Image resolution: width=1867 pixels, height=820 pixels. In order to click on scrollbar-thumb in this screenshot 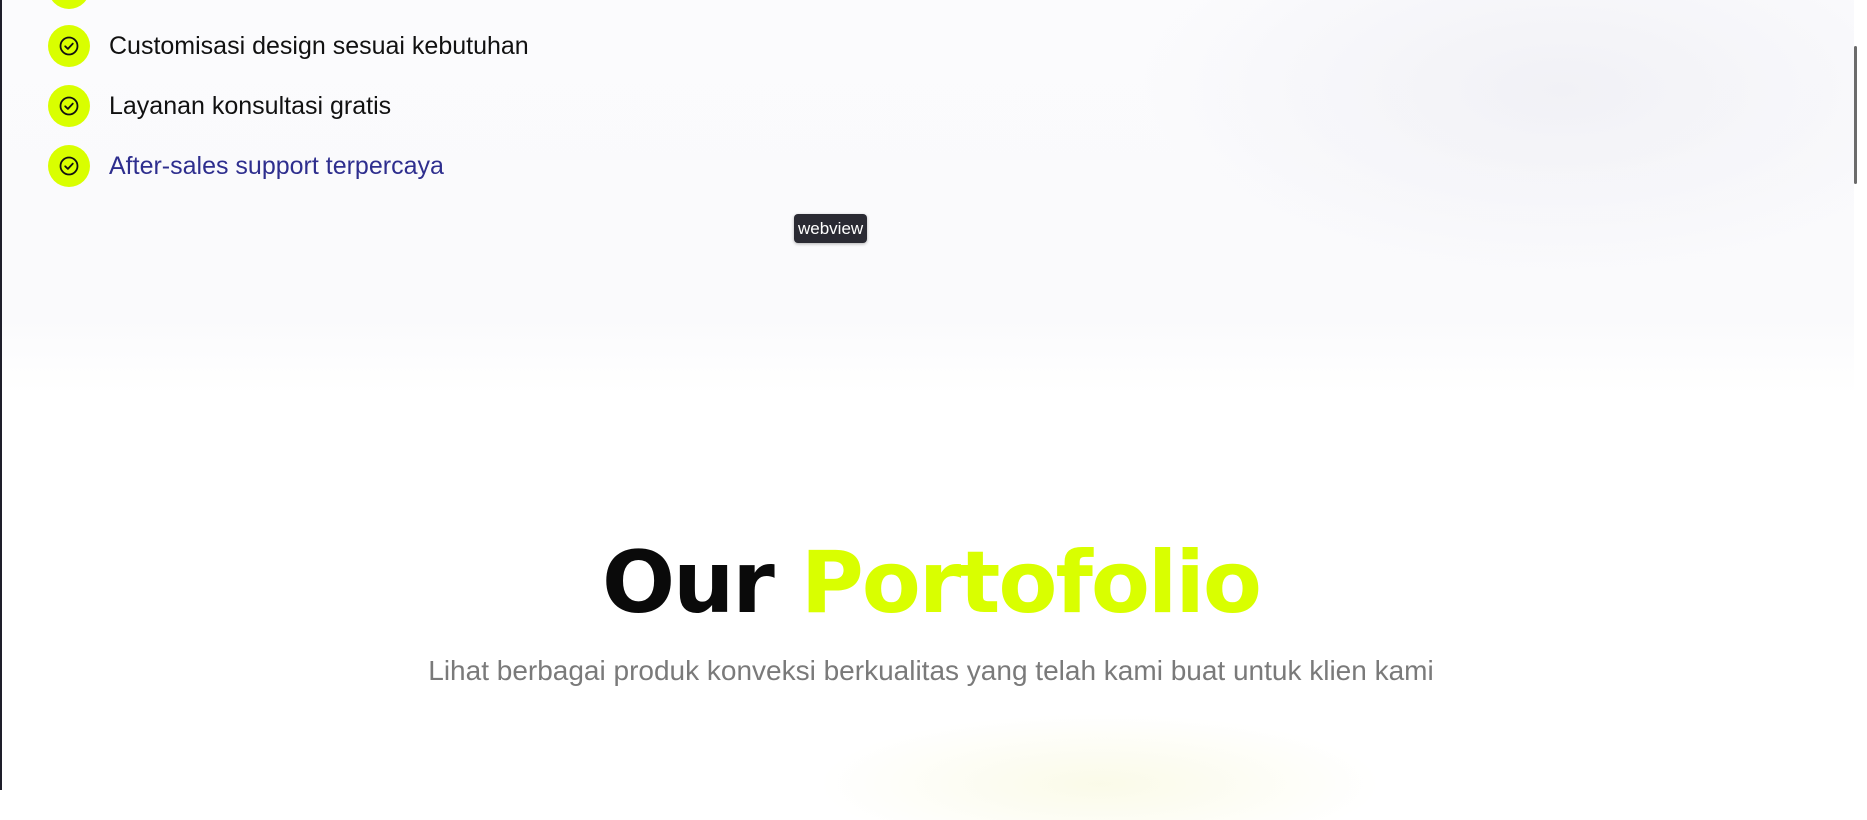, I will do `click(1855, 115)`.